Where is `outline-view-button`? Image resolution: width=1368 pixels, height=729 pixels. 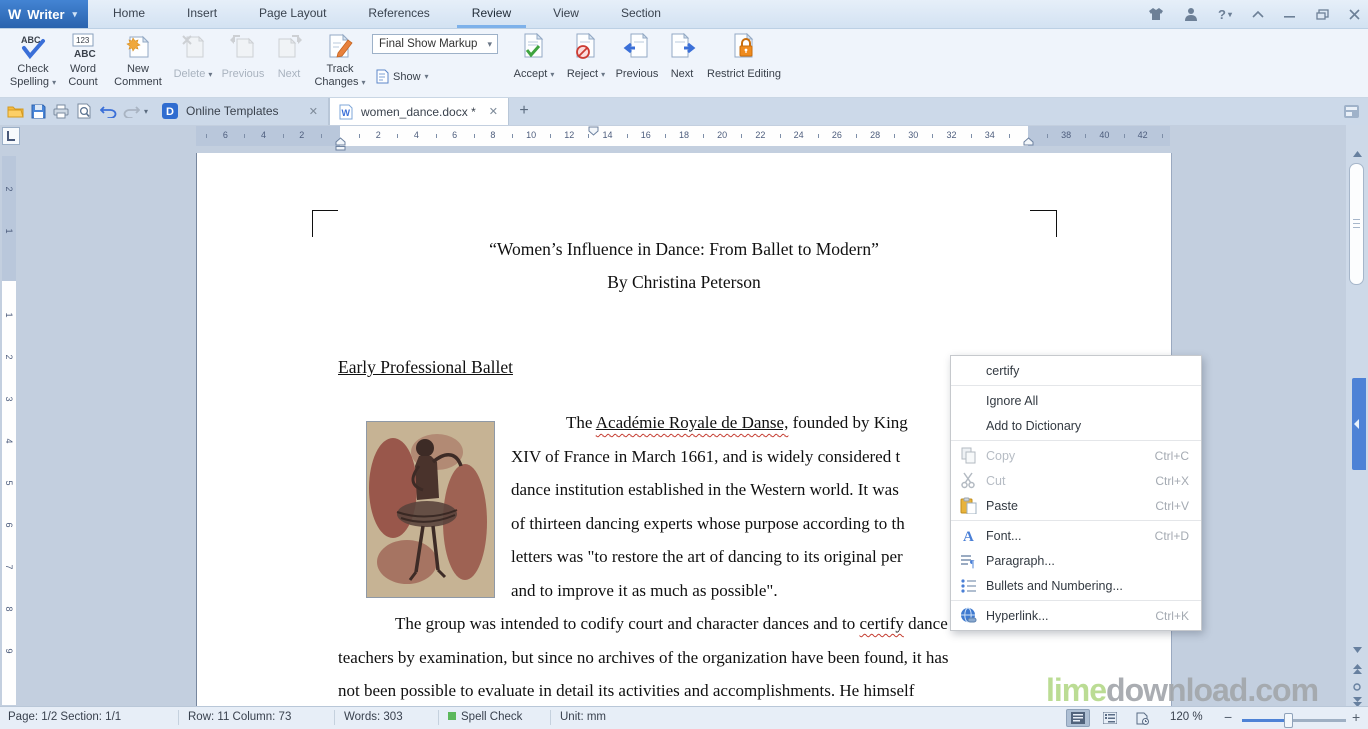 outline-view-button is located at coordinates (1110, 718).